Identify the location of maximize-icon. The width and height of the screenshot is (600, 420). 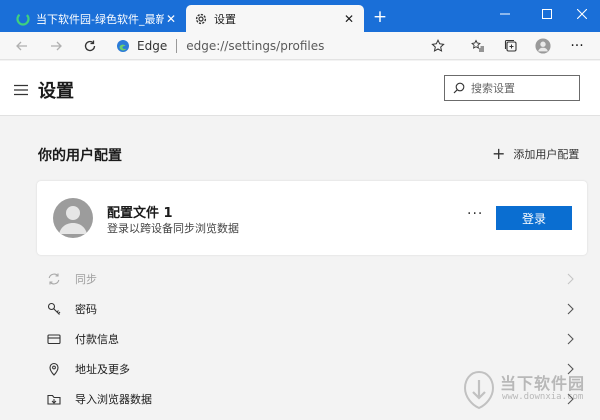
(547, 14).